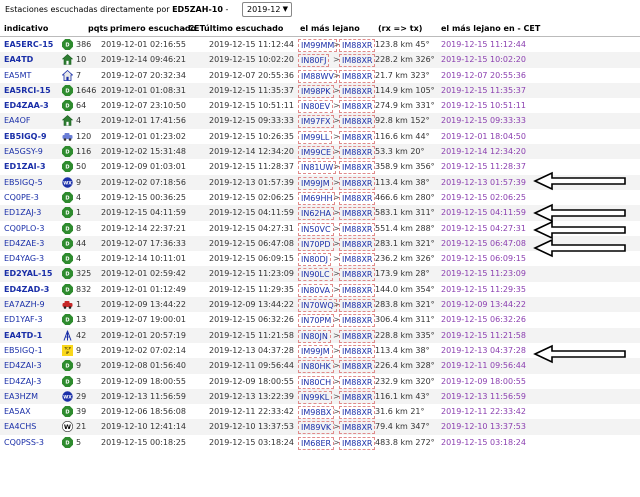 Image resolution: width=640 pixels, height=497 pixels. What do you see at coordinates (317, 306) in the screenshot?
I see `rx-locator-link: IN70WQ` at bounding box center [317, 306].